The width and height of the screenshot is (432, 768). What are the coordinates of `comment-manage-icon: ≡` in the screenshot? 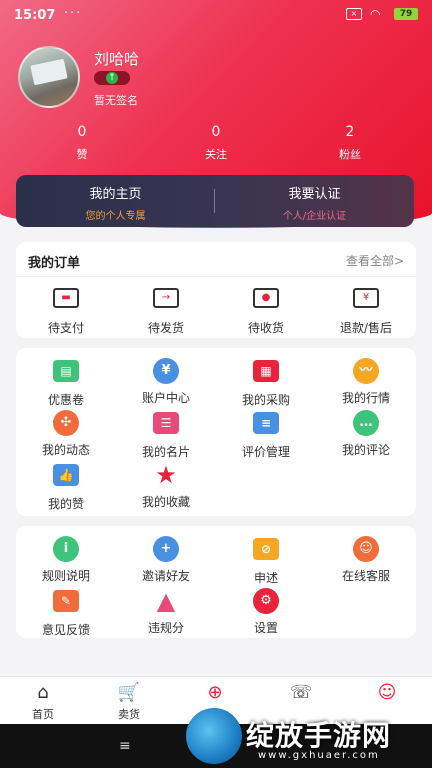 It's located at (266, 423).